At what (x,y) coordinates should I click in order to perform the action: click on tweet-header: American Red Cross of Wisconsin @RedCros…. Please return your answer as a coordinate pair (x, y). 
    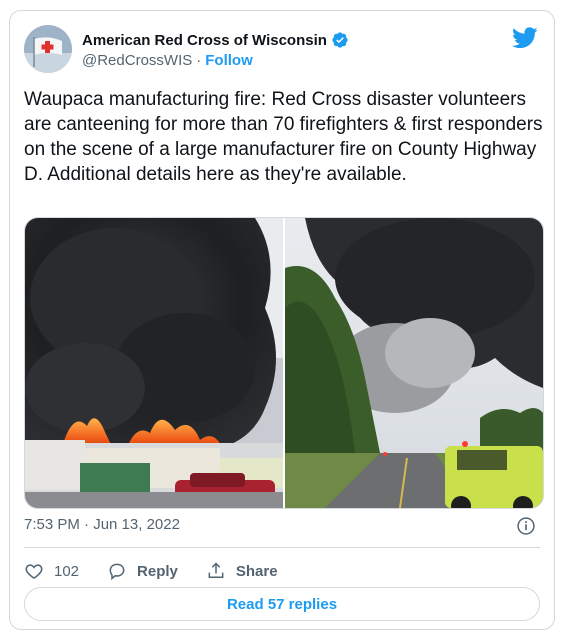
    Looking at the image, I should click on (282, 51).